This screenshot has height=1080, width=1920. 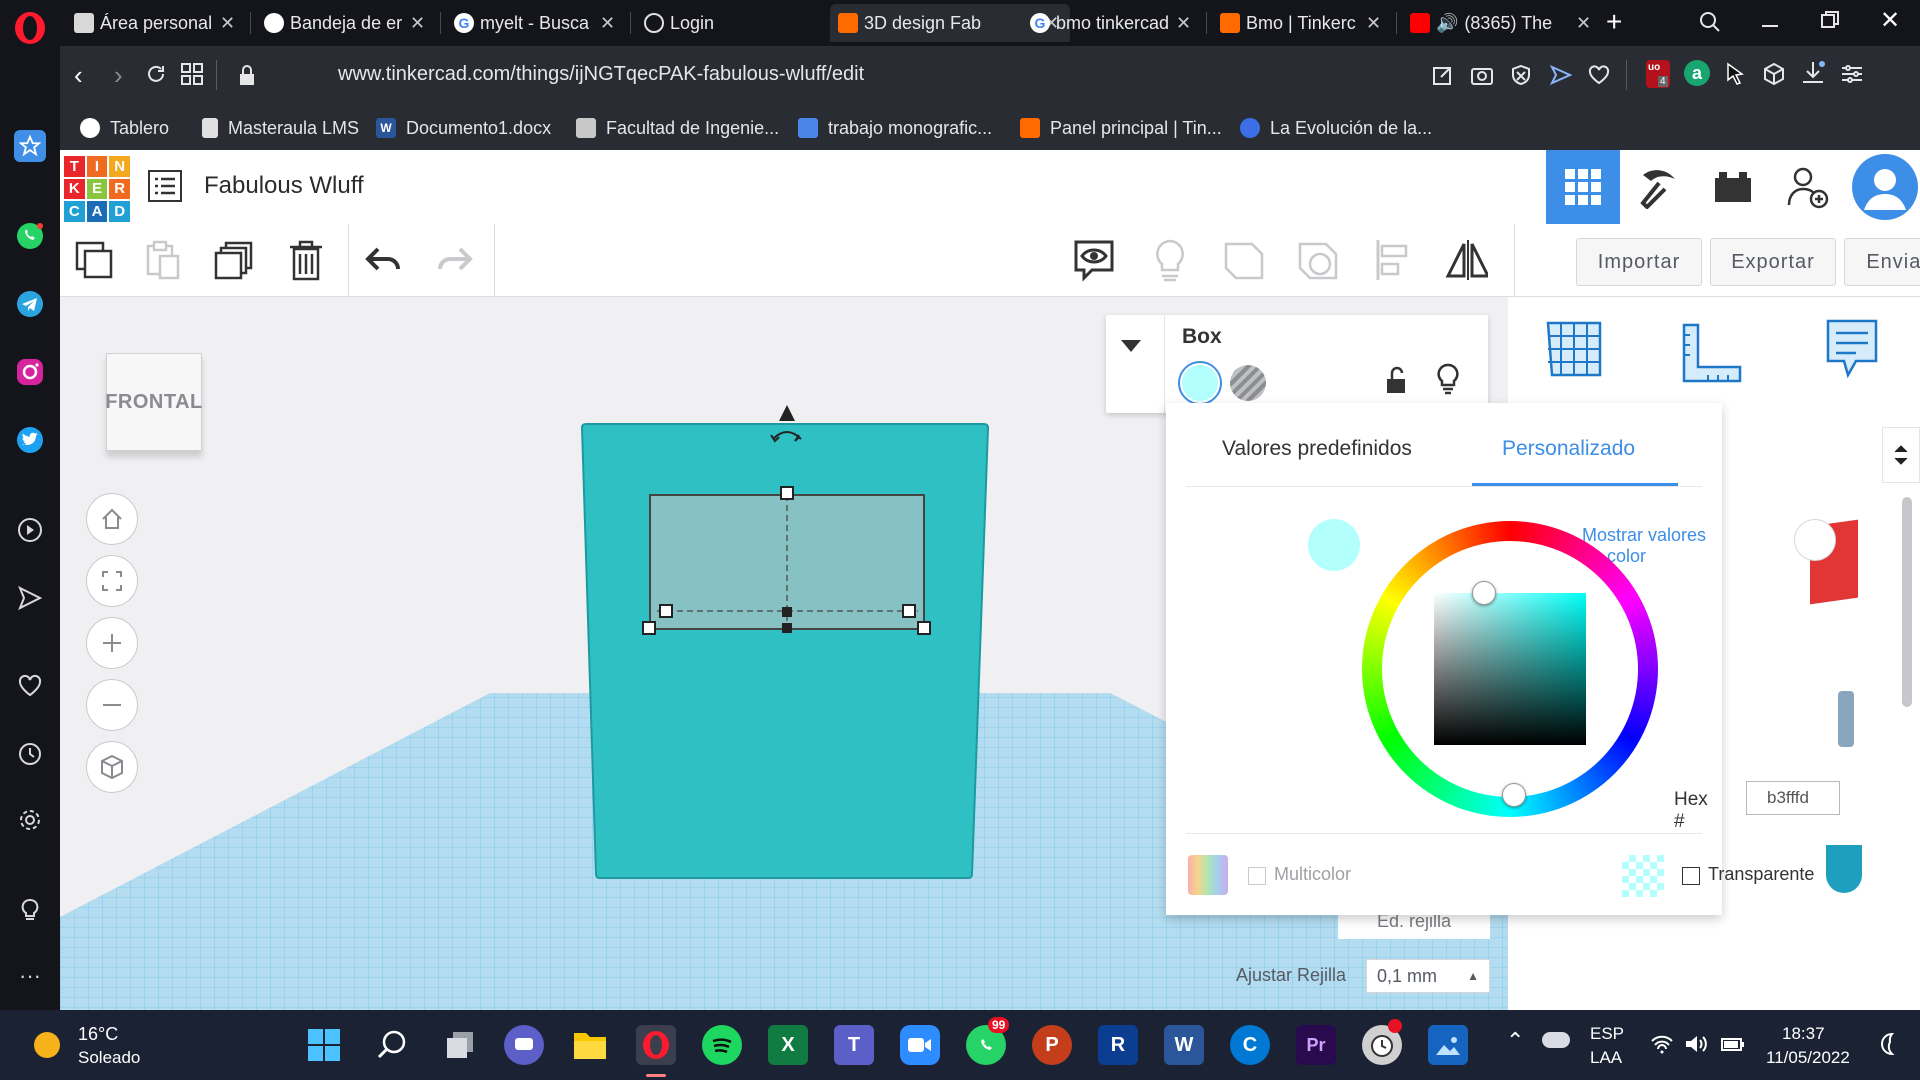 What do you see at coordinates (1200, 383) in the screenshot?
I see `solid-color-swatch` at bounding box center [1200, 383].